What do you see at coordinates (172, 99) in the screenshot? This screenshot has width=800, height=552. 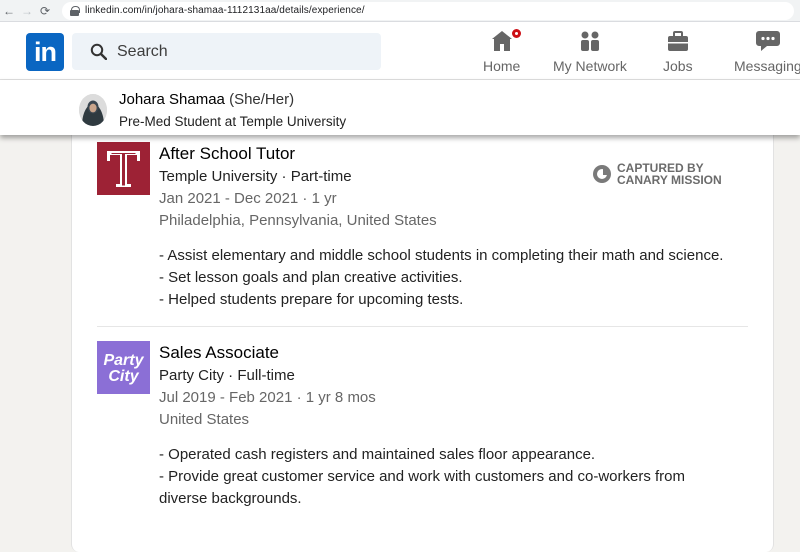 I see `profile-name: Johara Shamaa` at bounding box center [172, 99].